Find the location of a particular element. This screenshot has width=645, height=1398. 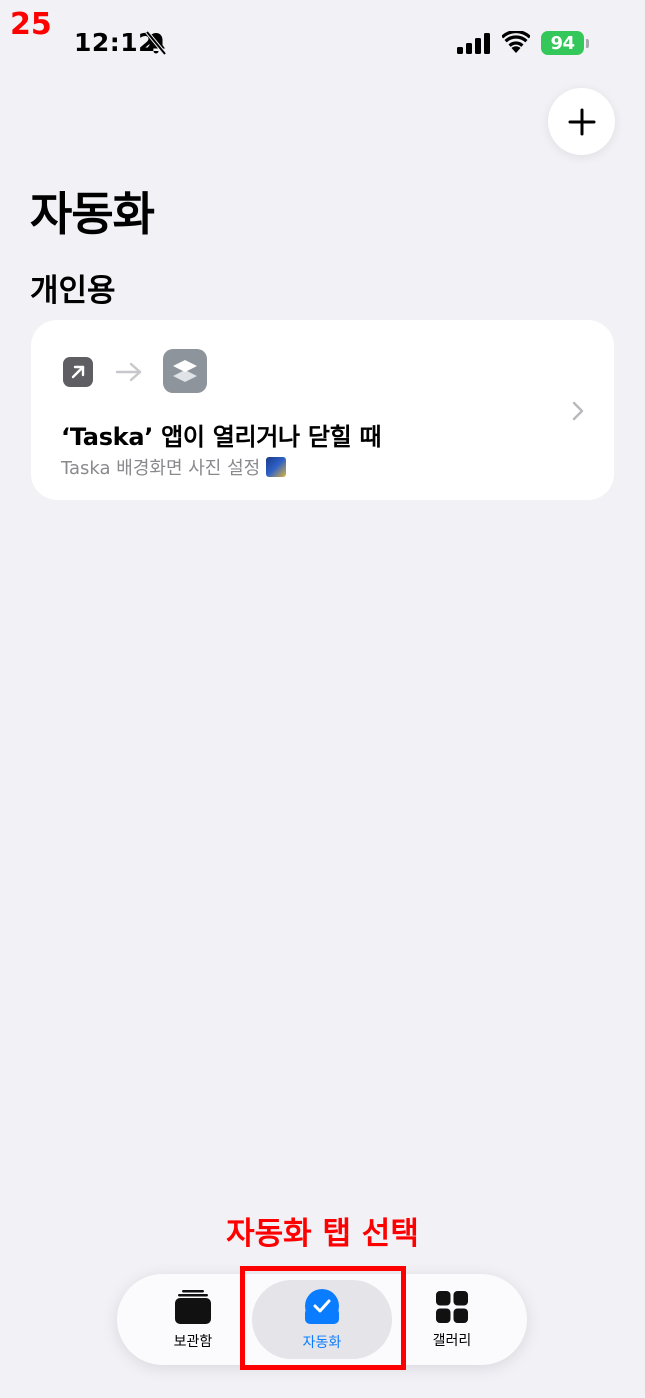

battery-indicator: 94 is located at coordinates (562, 43).